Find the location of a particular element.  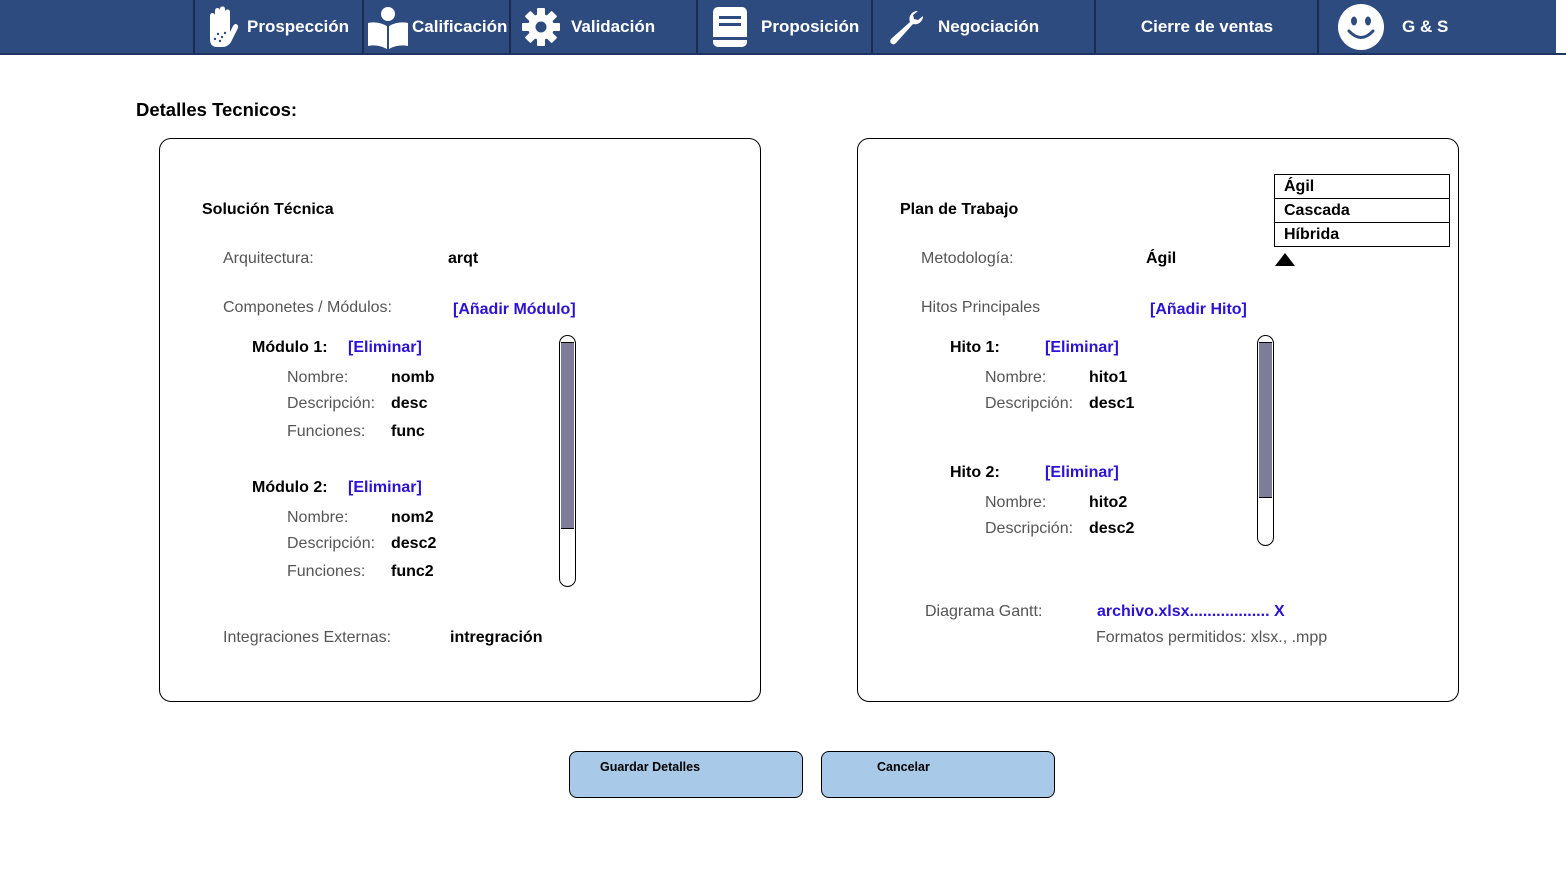

nav-item-validacion: Validación is located at coordinates (603, 26).